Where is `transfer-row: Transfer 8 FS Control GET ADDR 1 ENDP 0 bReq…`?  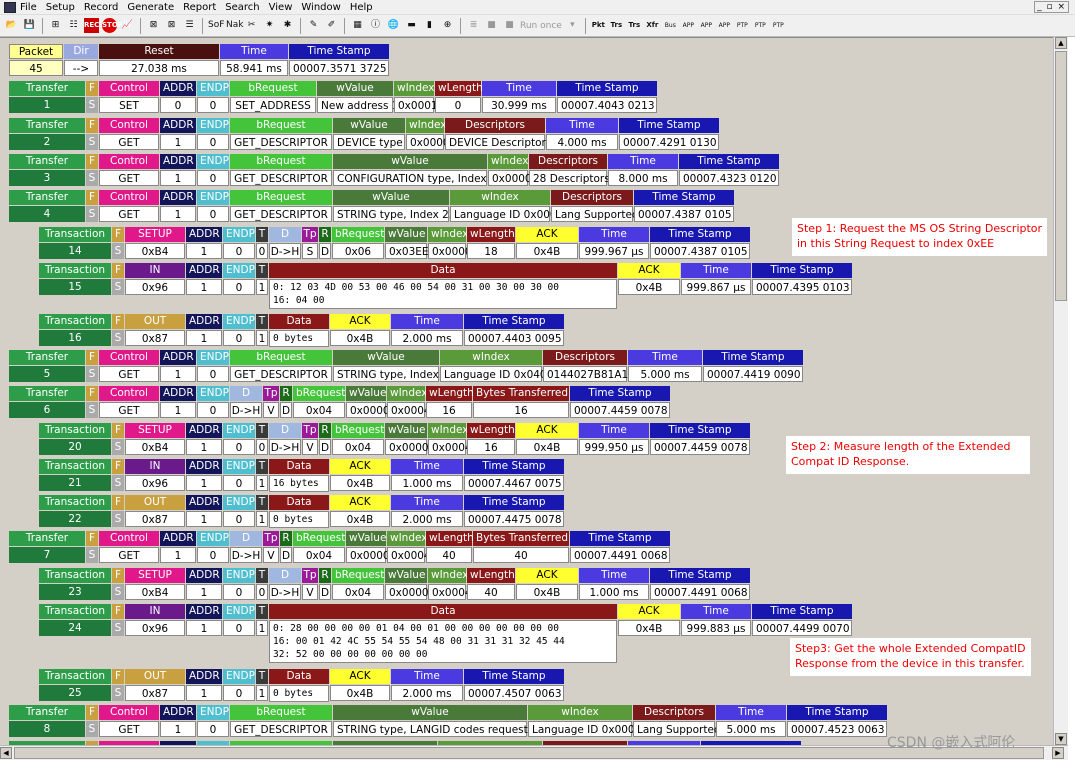 transfer-row: Transfer 8 FS Control GET ADDR 1 ENDP 0 bReq… is located at coordinates (448, 721).